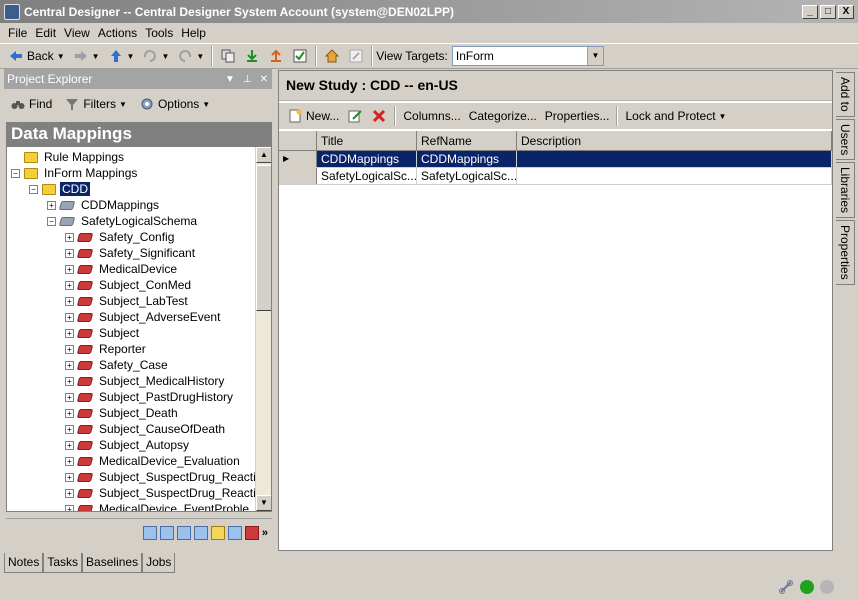  What do you see at coordinates (356, 56) in the screenshot?
I see `edit-disabled-button` at bounding box center [356, 56].